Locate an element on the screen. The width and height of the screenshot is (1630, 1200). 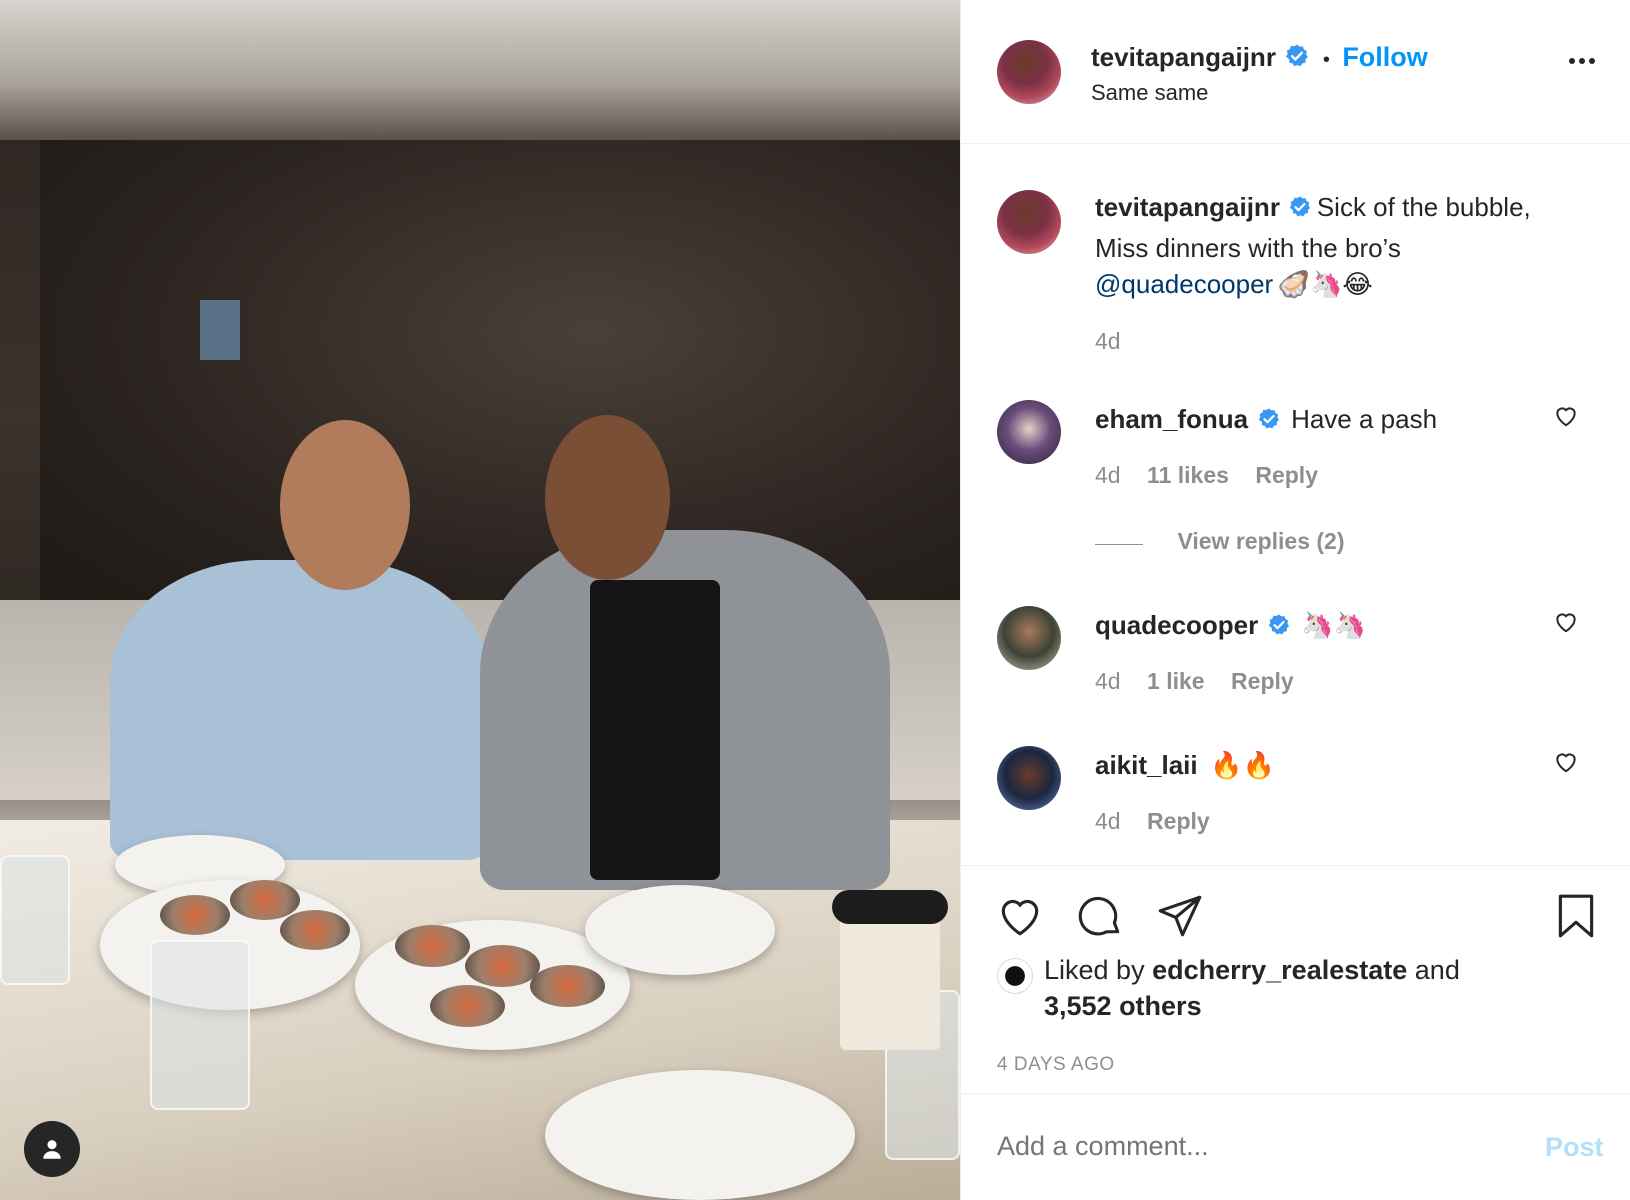
user-icon is located at coordinates (52, 1149).